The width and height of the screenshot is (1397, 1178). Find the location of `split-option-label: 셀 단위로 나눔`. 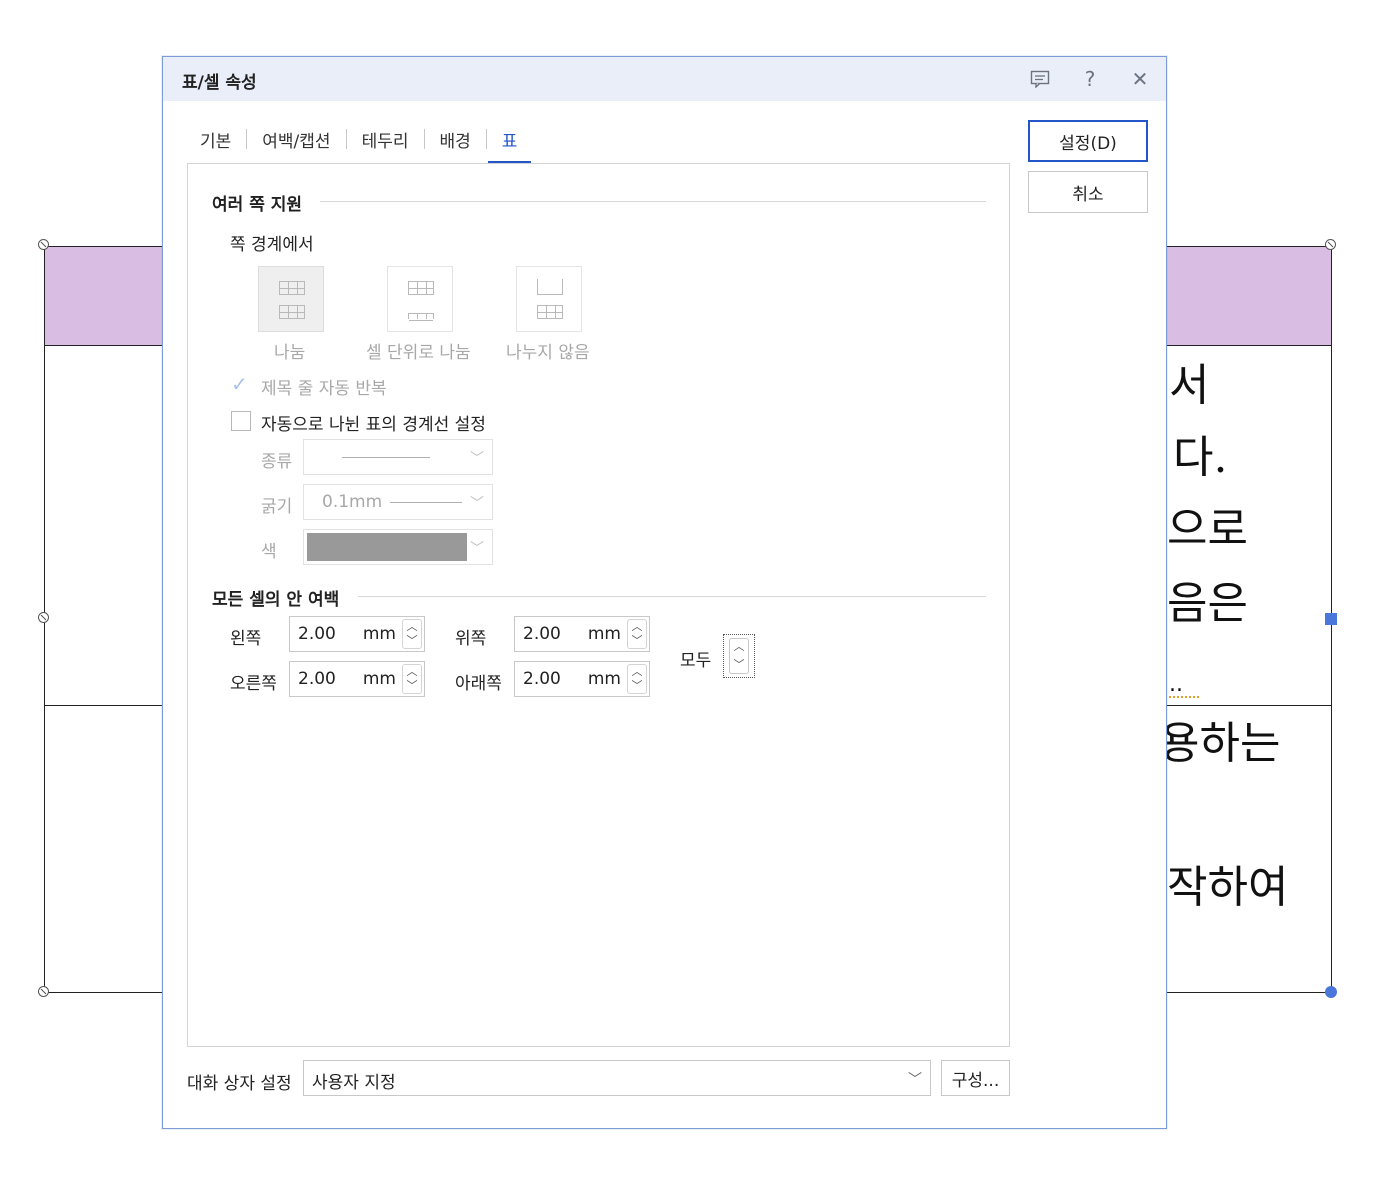

split-option-label: 셀 단위로 나눔 is located at coordinates (418, 353).